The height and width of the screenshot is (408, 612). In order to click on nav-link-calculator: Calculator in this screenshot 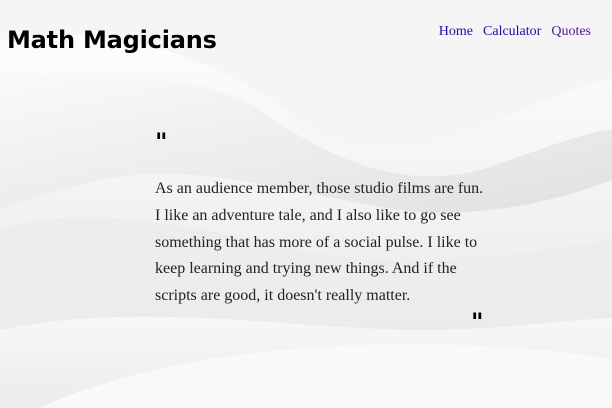, I will do `click(512, 32)`.